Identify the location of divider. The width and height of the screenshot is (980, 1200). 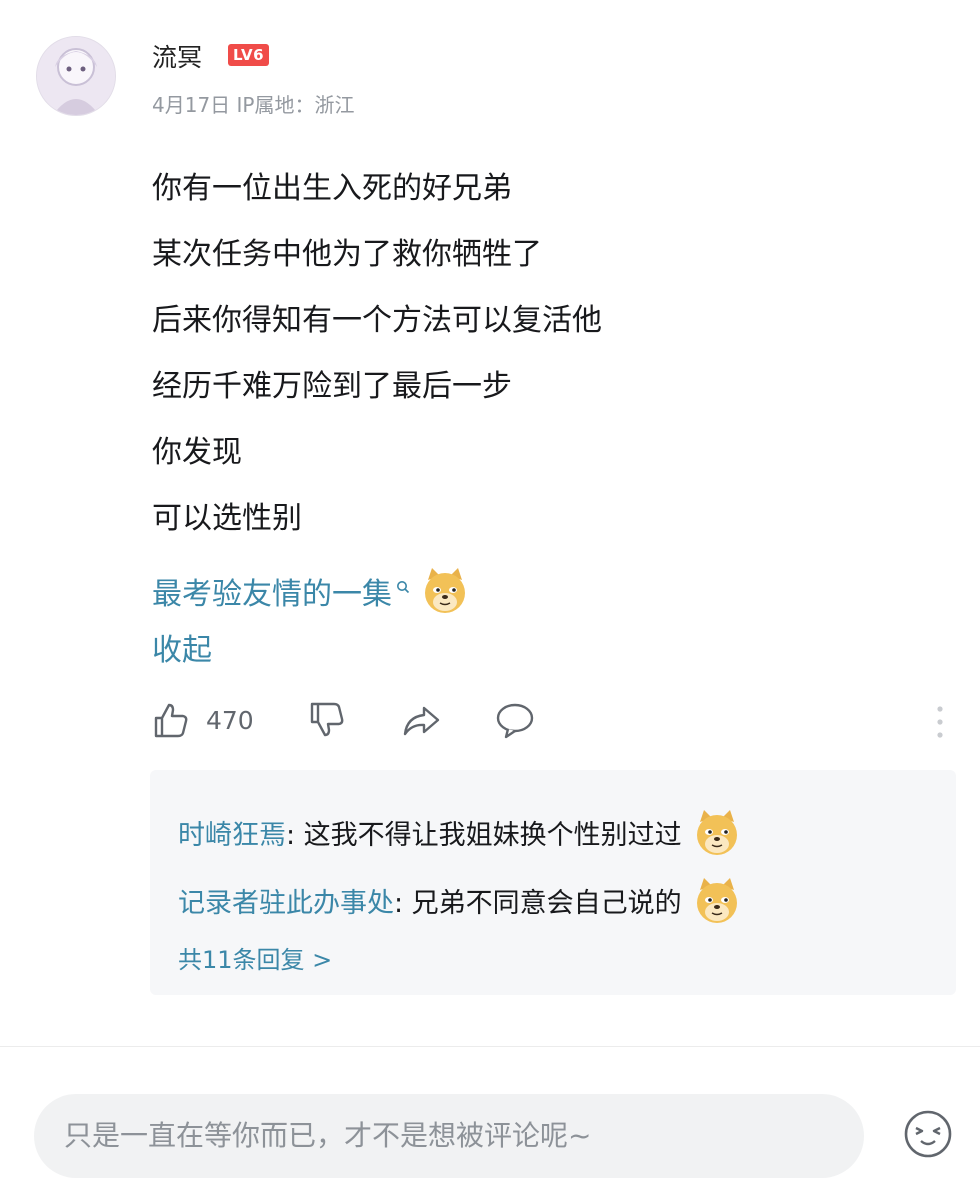
(490, 1046).